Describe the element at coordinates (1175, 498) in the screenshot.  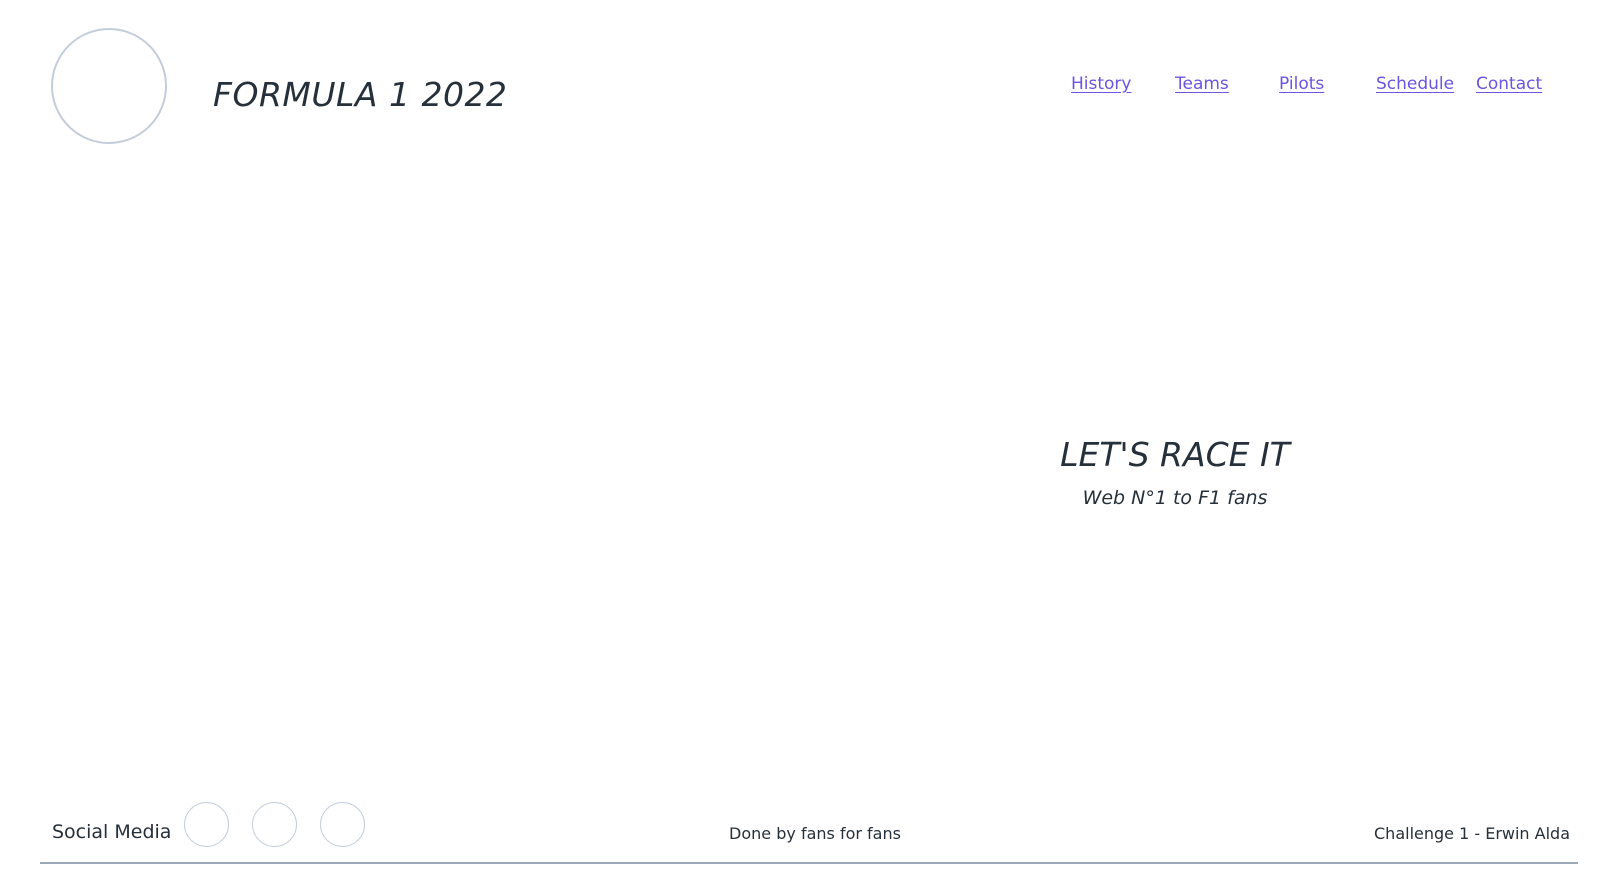
I see `hero-subtitle: Web N°1 to F1 fans` at that location.